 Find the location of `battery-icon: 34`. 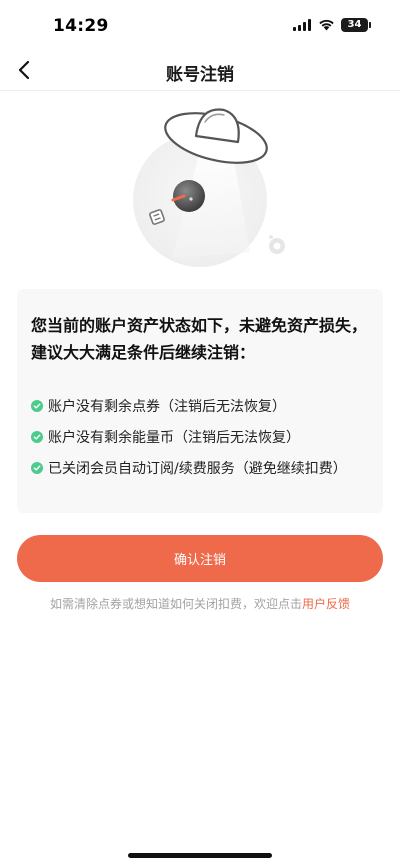

battery-icon: 34 is located at coordinates (356, 25).